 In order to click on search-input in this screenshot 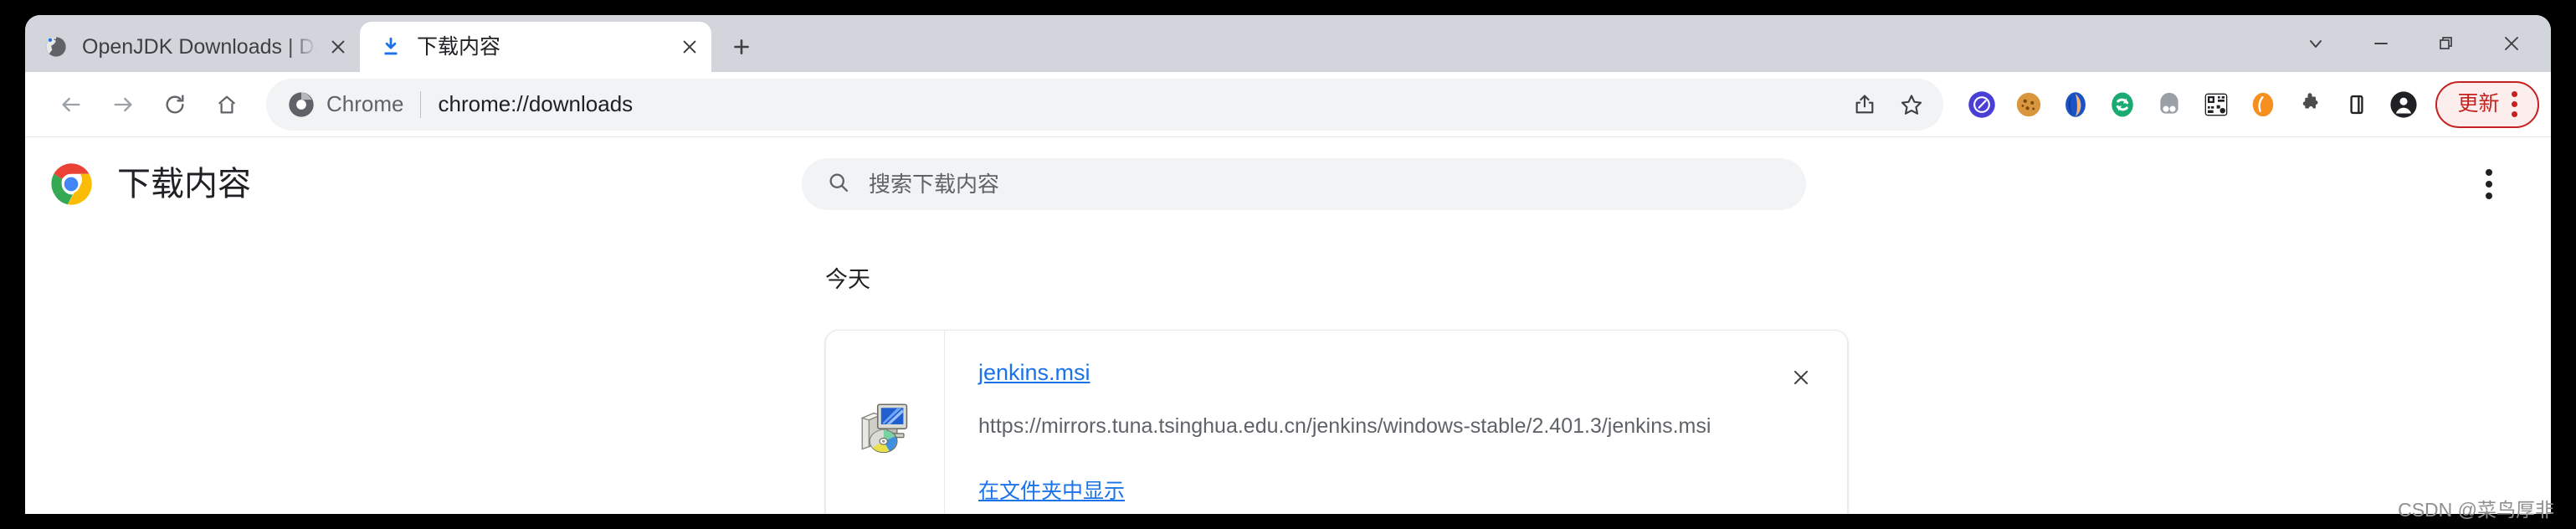, I will do `click(1325, 184)`.